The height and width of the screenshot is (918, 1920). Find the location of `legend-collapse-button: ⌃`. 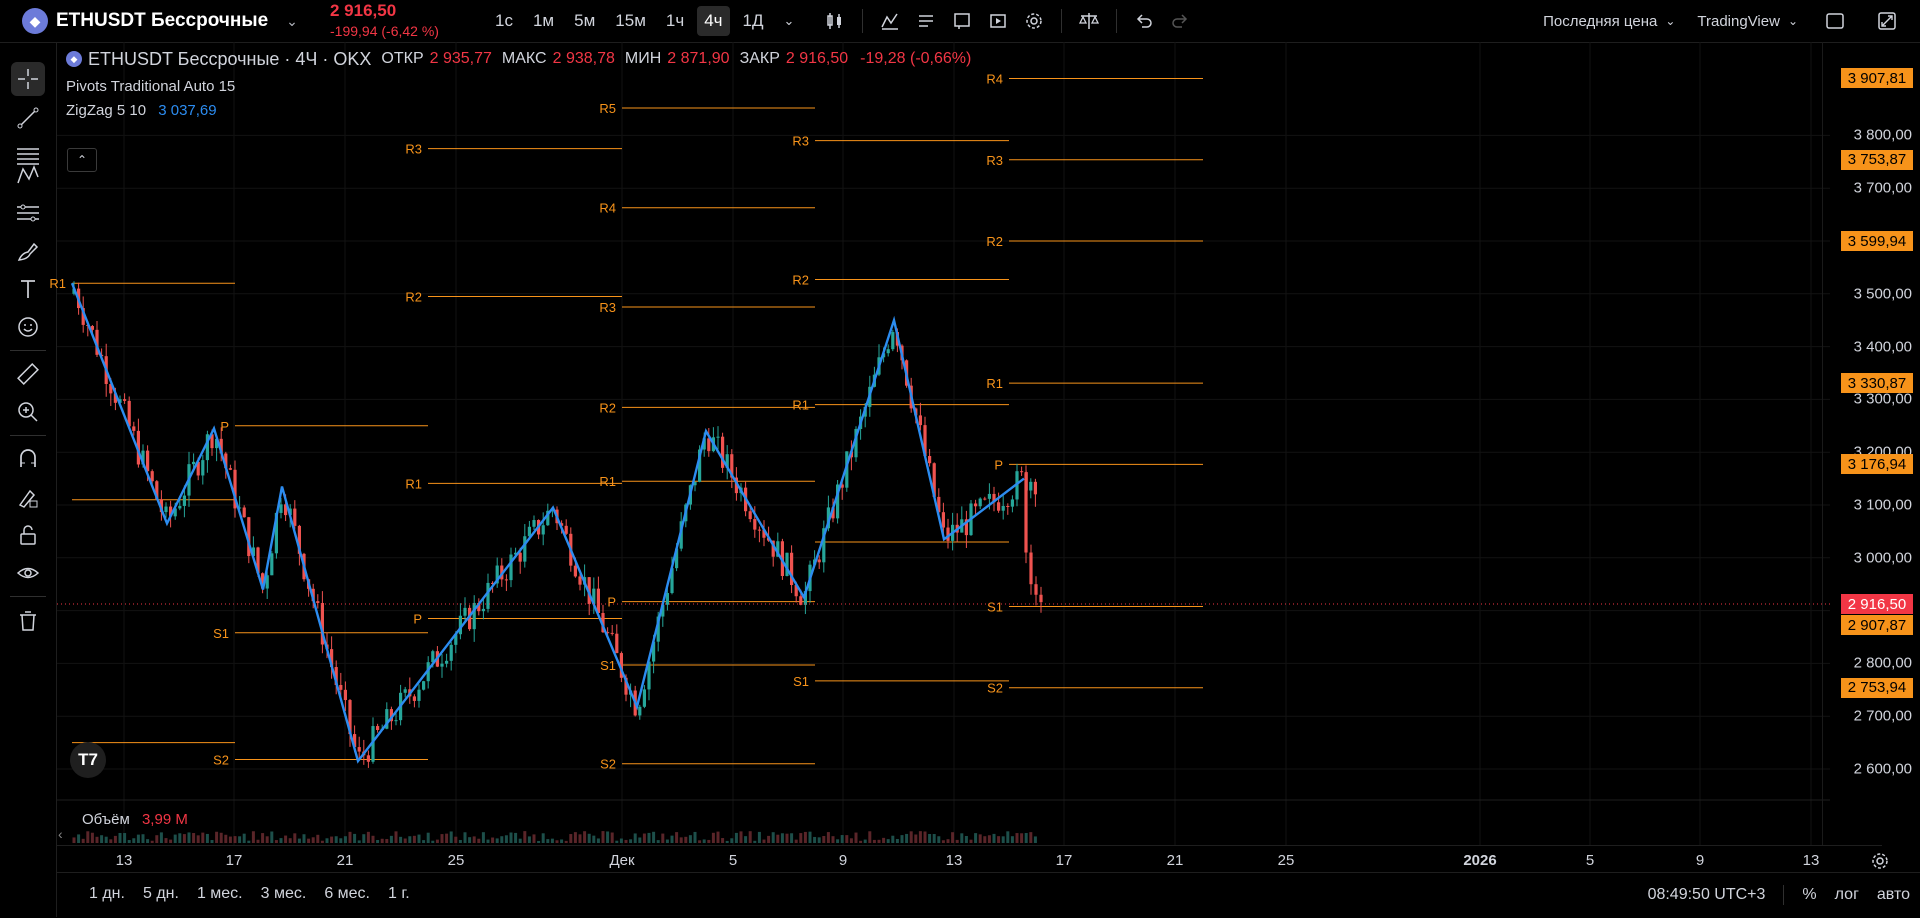

legend-collapse-button: ⌃ is located at coordinates (82, 160).